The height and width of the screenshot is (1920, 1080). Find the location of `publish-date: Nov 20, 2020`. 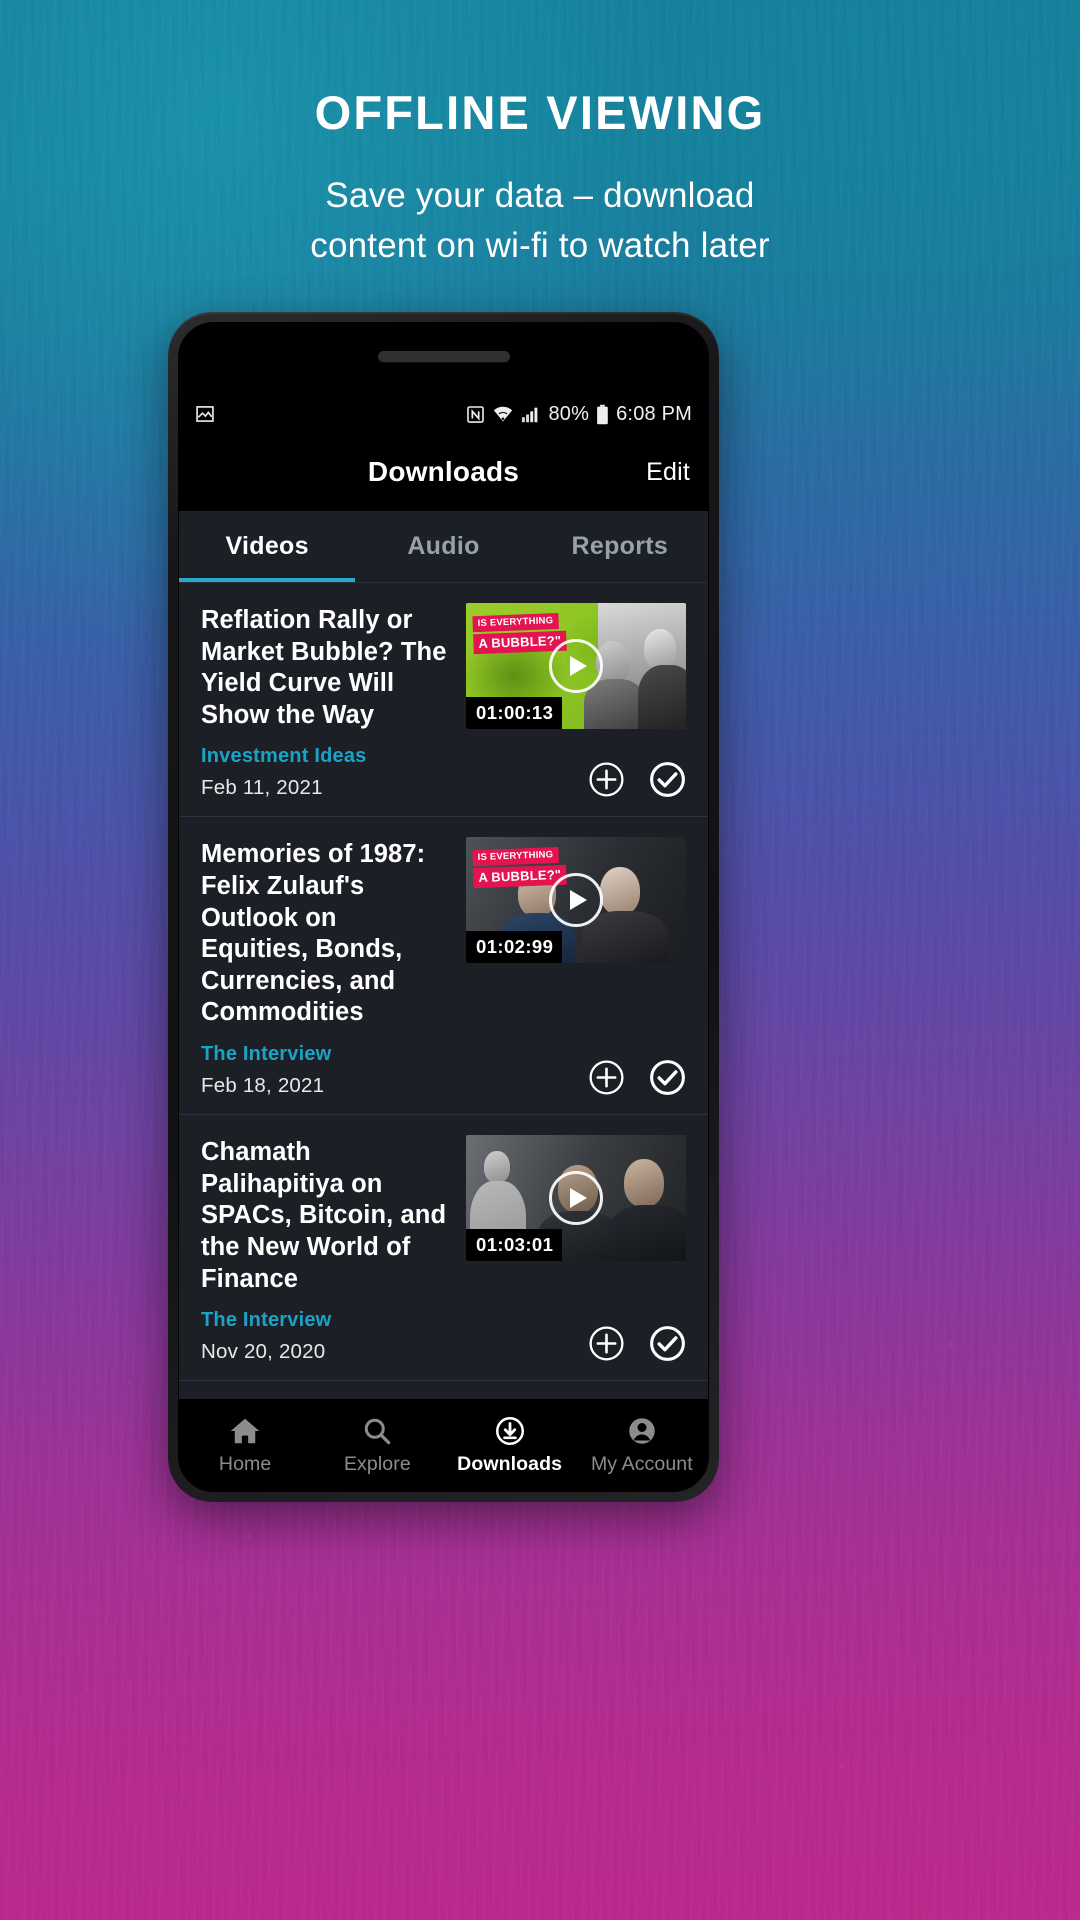

publish-date: Nov 20, 2020 is located at coordinates (263, 1352).